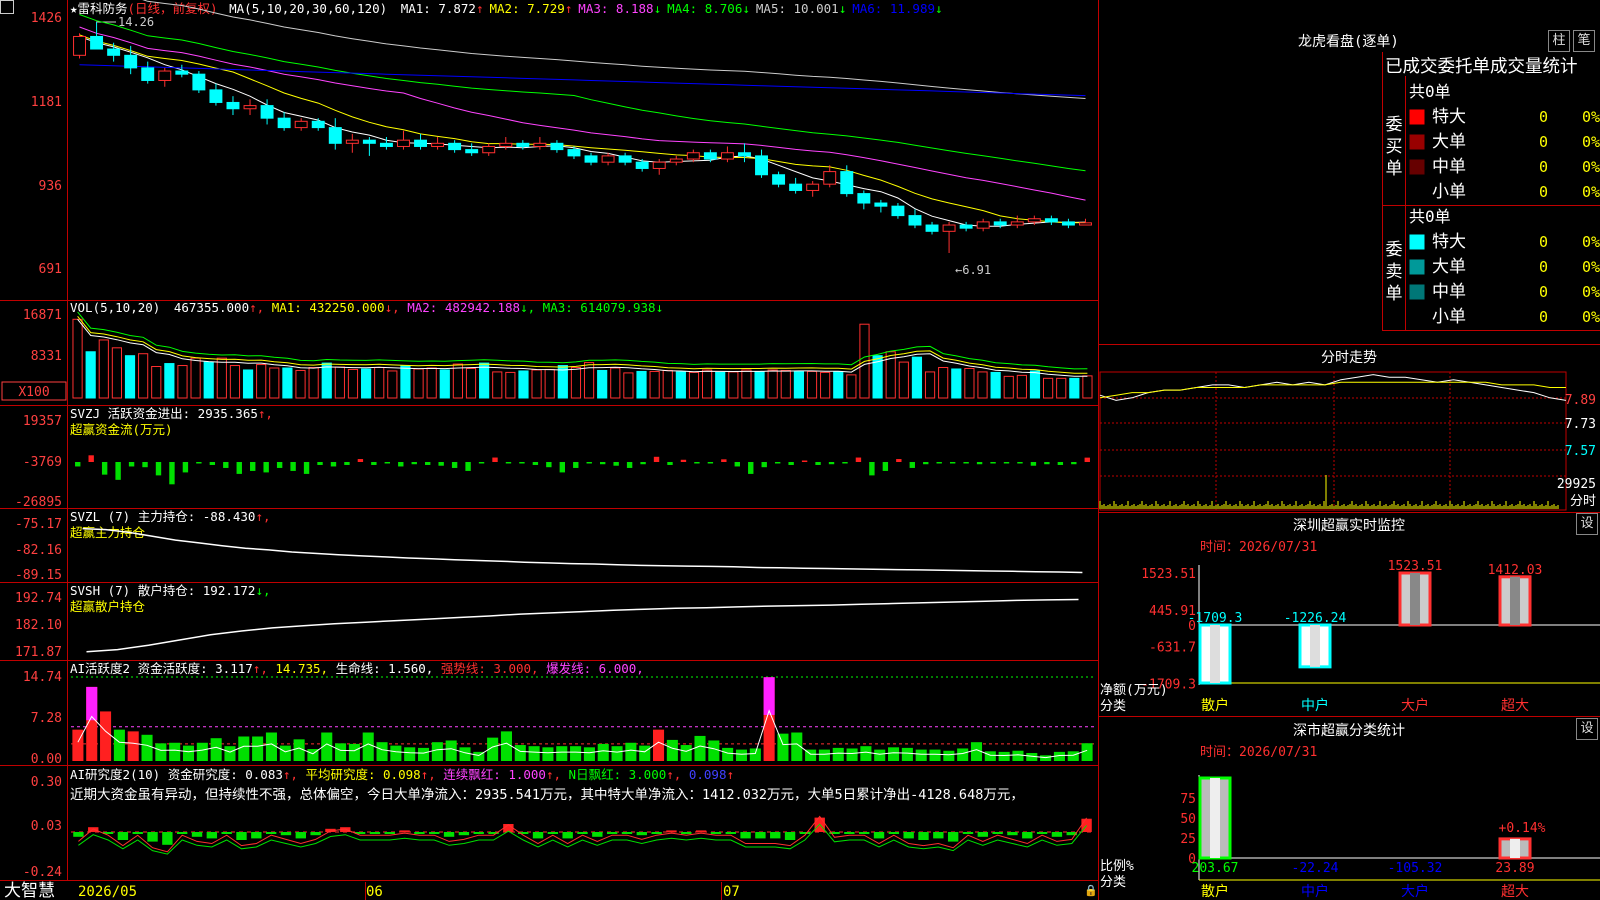  I want to click on vol-ytick-2: 8331, so click(46, 356).